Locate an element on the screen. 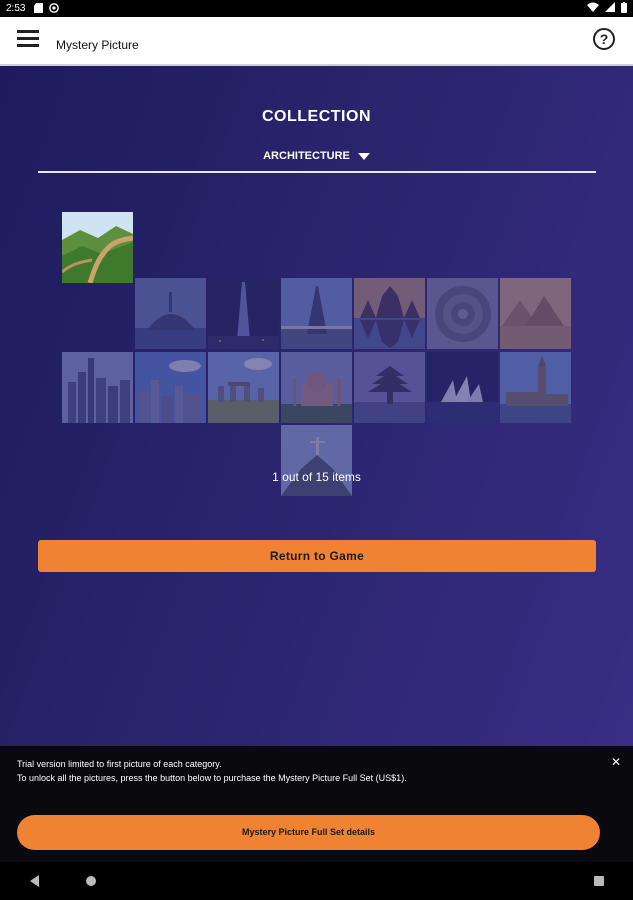  app-bar: Mystery Picture ? is located at coordinates (316, 41).